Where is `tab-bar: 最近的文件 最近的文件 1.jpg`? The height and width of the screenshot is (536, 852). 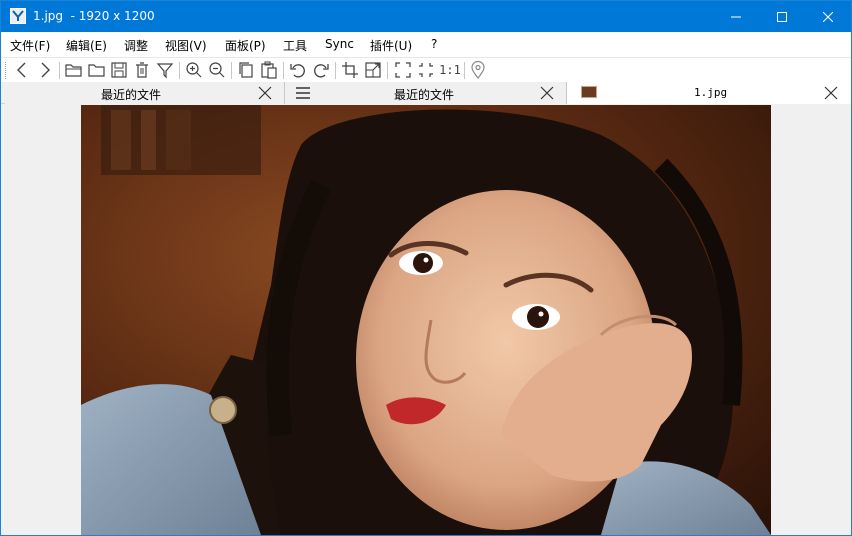 tab-bar: 最近的文件 最近的文件 1.jpg is located at coordinates (426, 93).